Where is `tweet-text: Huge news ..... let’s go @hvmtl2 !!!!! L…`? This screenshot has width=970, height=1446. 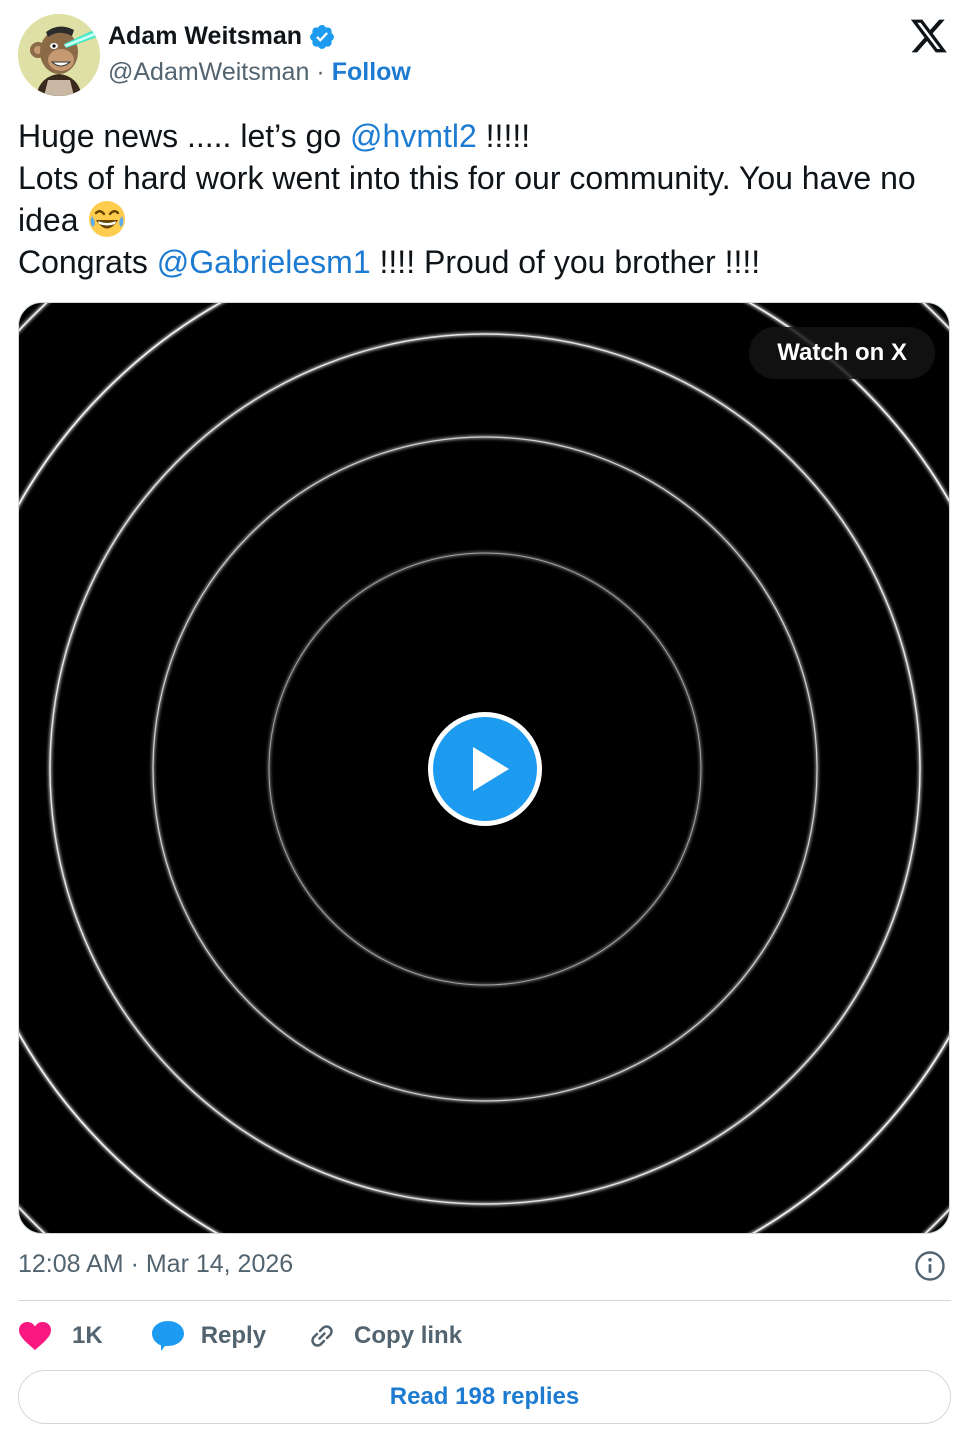 tweet-text: Huge news ..... let’s go @hvmtl2 !!!!! L… is located at coordinates (485, 199).